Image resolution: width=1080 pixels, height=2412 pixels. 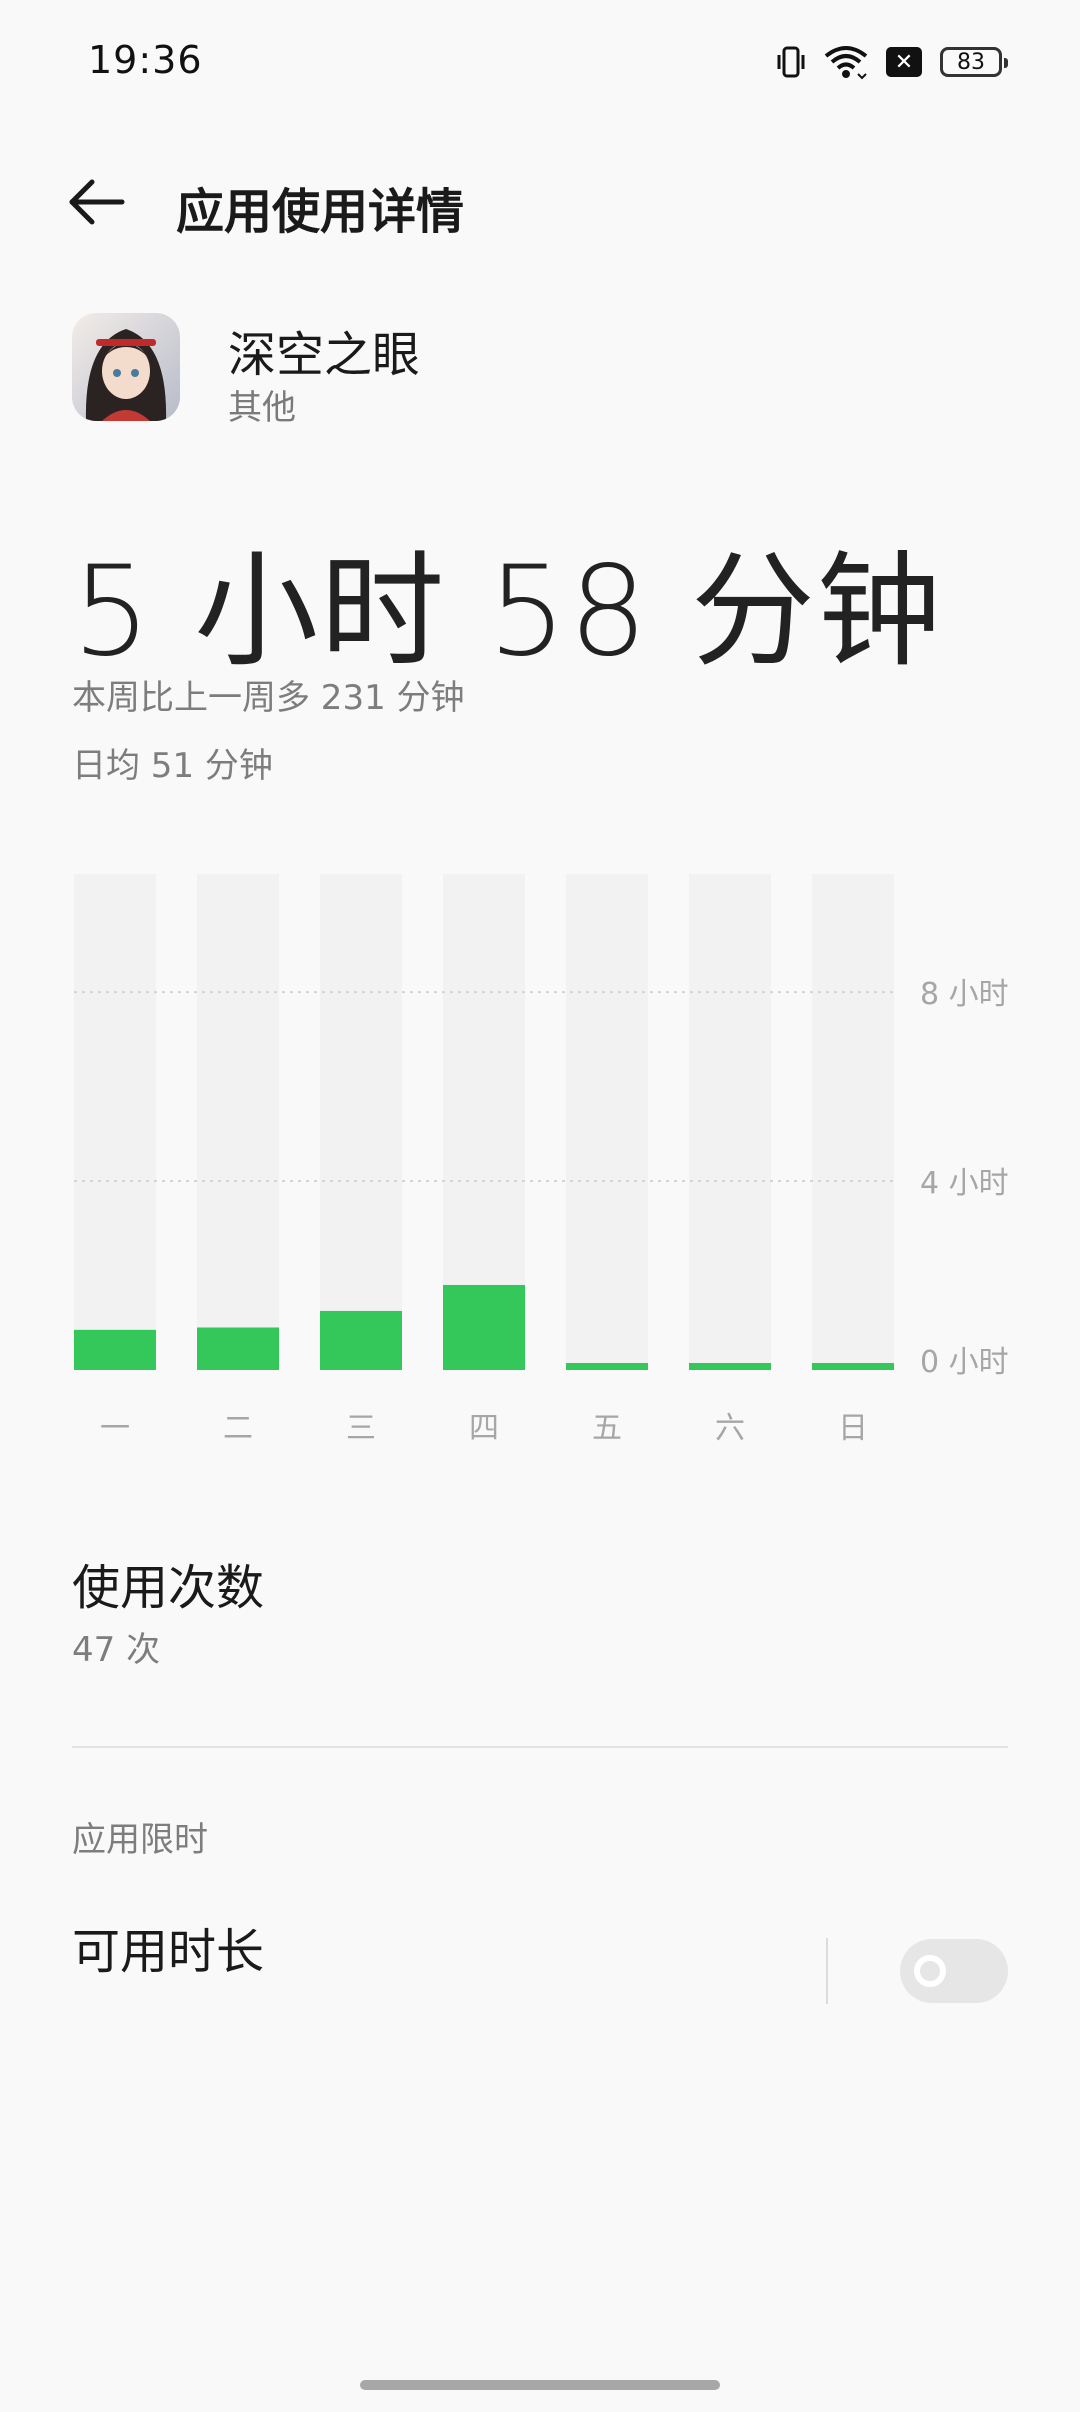 What do you see at coordinates (361, 1428) in the screenshot?
I see `x-tick-label: 三` at bounding box center [361, 1428].